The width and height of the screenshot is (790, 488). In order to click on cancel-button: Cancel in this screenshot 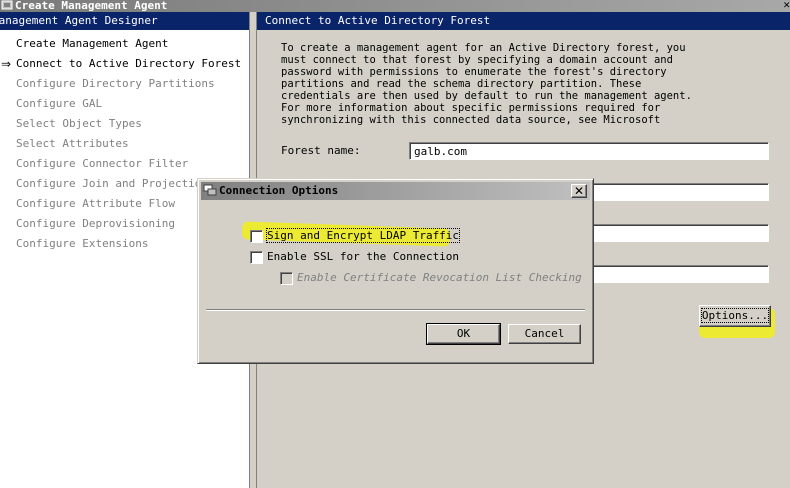, I will do `click(544, 334)`.